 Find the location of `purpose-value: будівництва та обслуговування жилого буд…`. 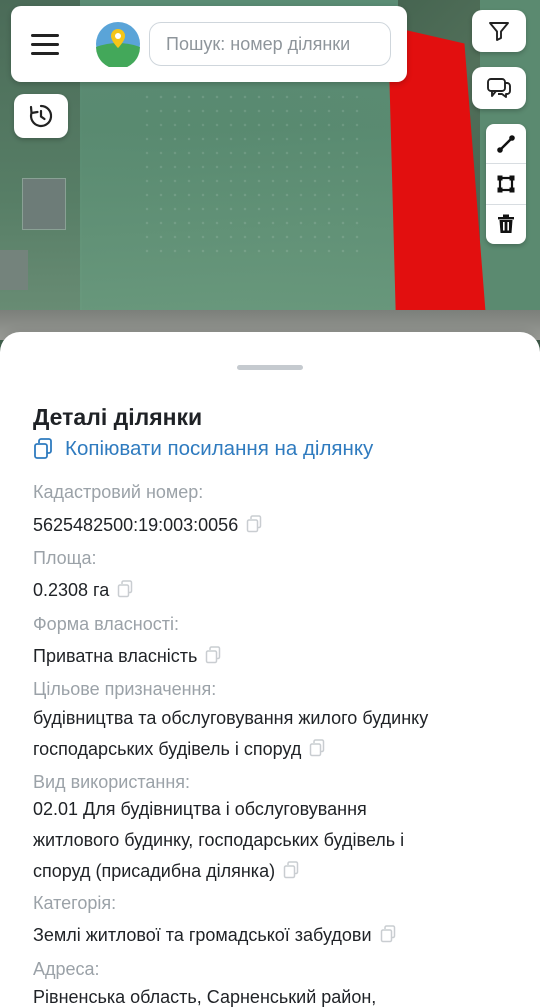

purpose-value: будівництва та обслуговування жилого буд… is located at coordinates (230, 735).